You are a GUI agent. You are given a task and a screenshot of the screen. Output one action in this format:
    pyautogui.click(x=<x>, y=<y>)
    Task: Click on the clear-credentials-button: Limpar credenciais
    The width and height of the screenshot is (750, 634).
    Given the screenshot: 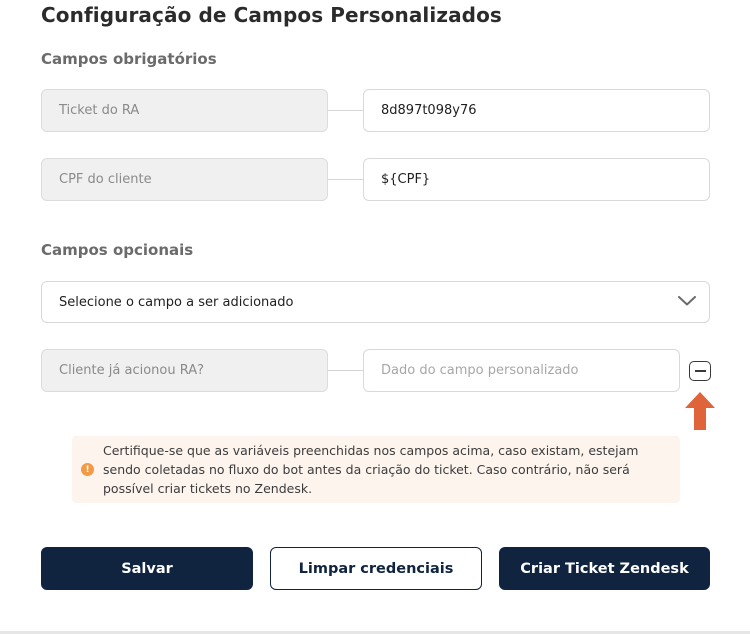 What is the action you would take?
    pyautogui.click(x=376, y=568)
    